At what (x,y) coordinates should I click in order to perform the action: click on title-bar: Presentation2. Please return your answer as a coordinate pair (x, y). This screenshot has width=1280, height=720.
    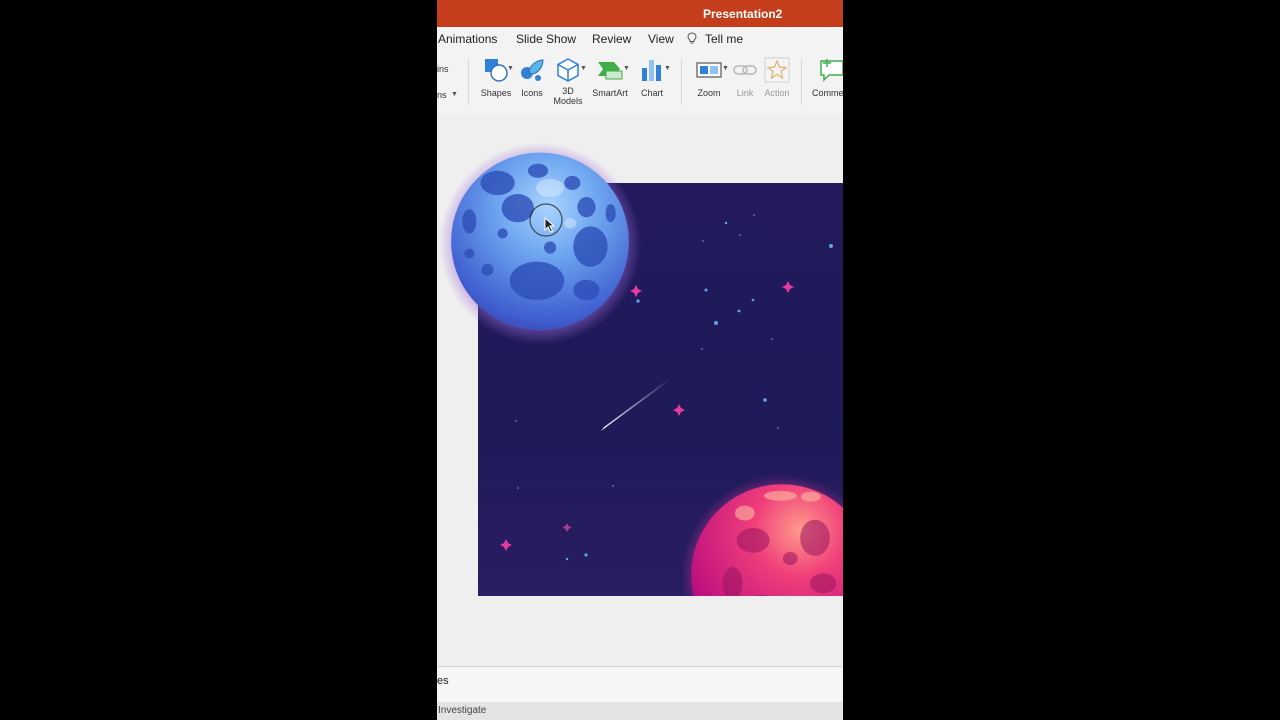
    Looking at the image, I should click on (640, 13).